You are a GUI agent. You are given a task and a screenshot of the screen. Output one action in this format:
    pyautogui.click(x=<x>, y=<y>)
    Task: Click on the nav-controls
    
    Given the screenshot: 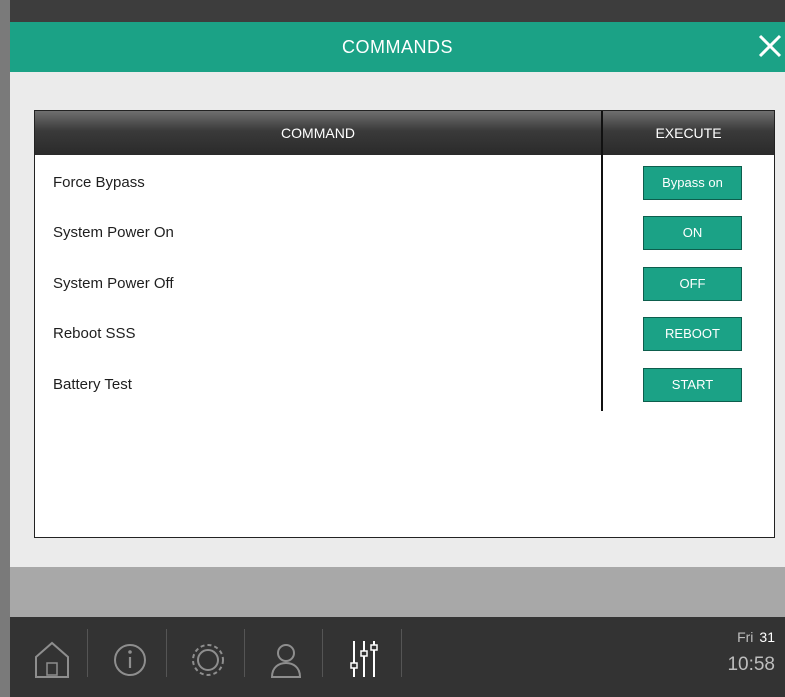 What is the action you would take?
    pyautogui.click(x=364, y=655)
    